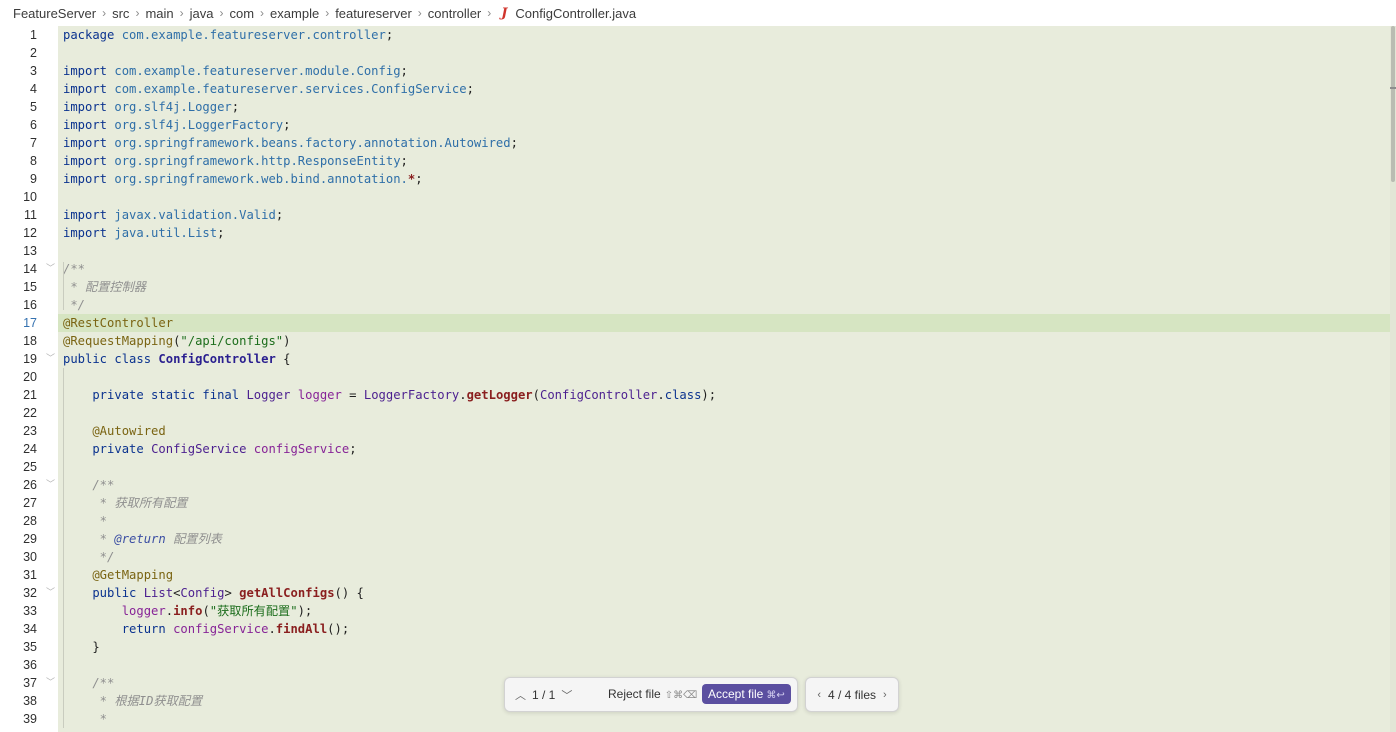 Image resolution: width=1396 pixels, height=732 pixels. Describe the element at coordinates (159, 13) in the screenshot. I see `breadcrumb-item: main` at that location.